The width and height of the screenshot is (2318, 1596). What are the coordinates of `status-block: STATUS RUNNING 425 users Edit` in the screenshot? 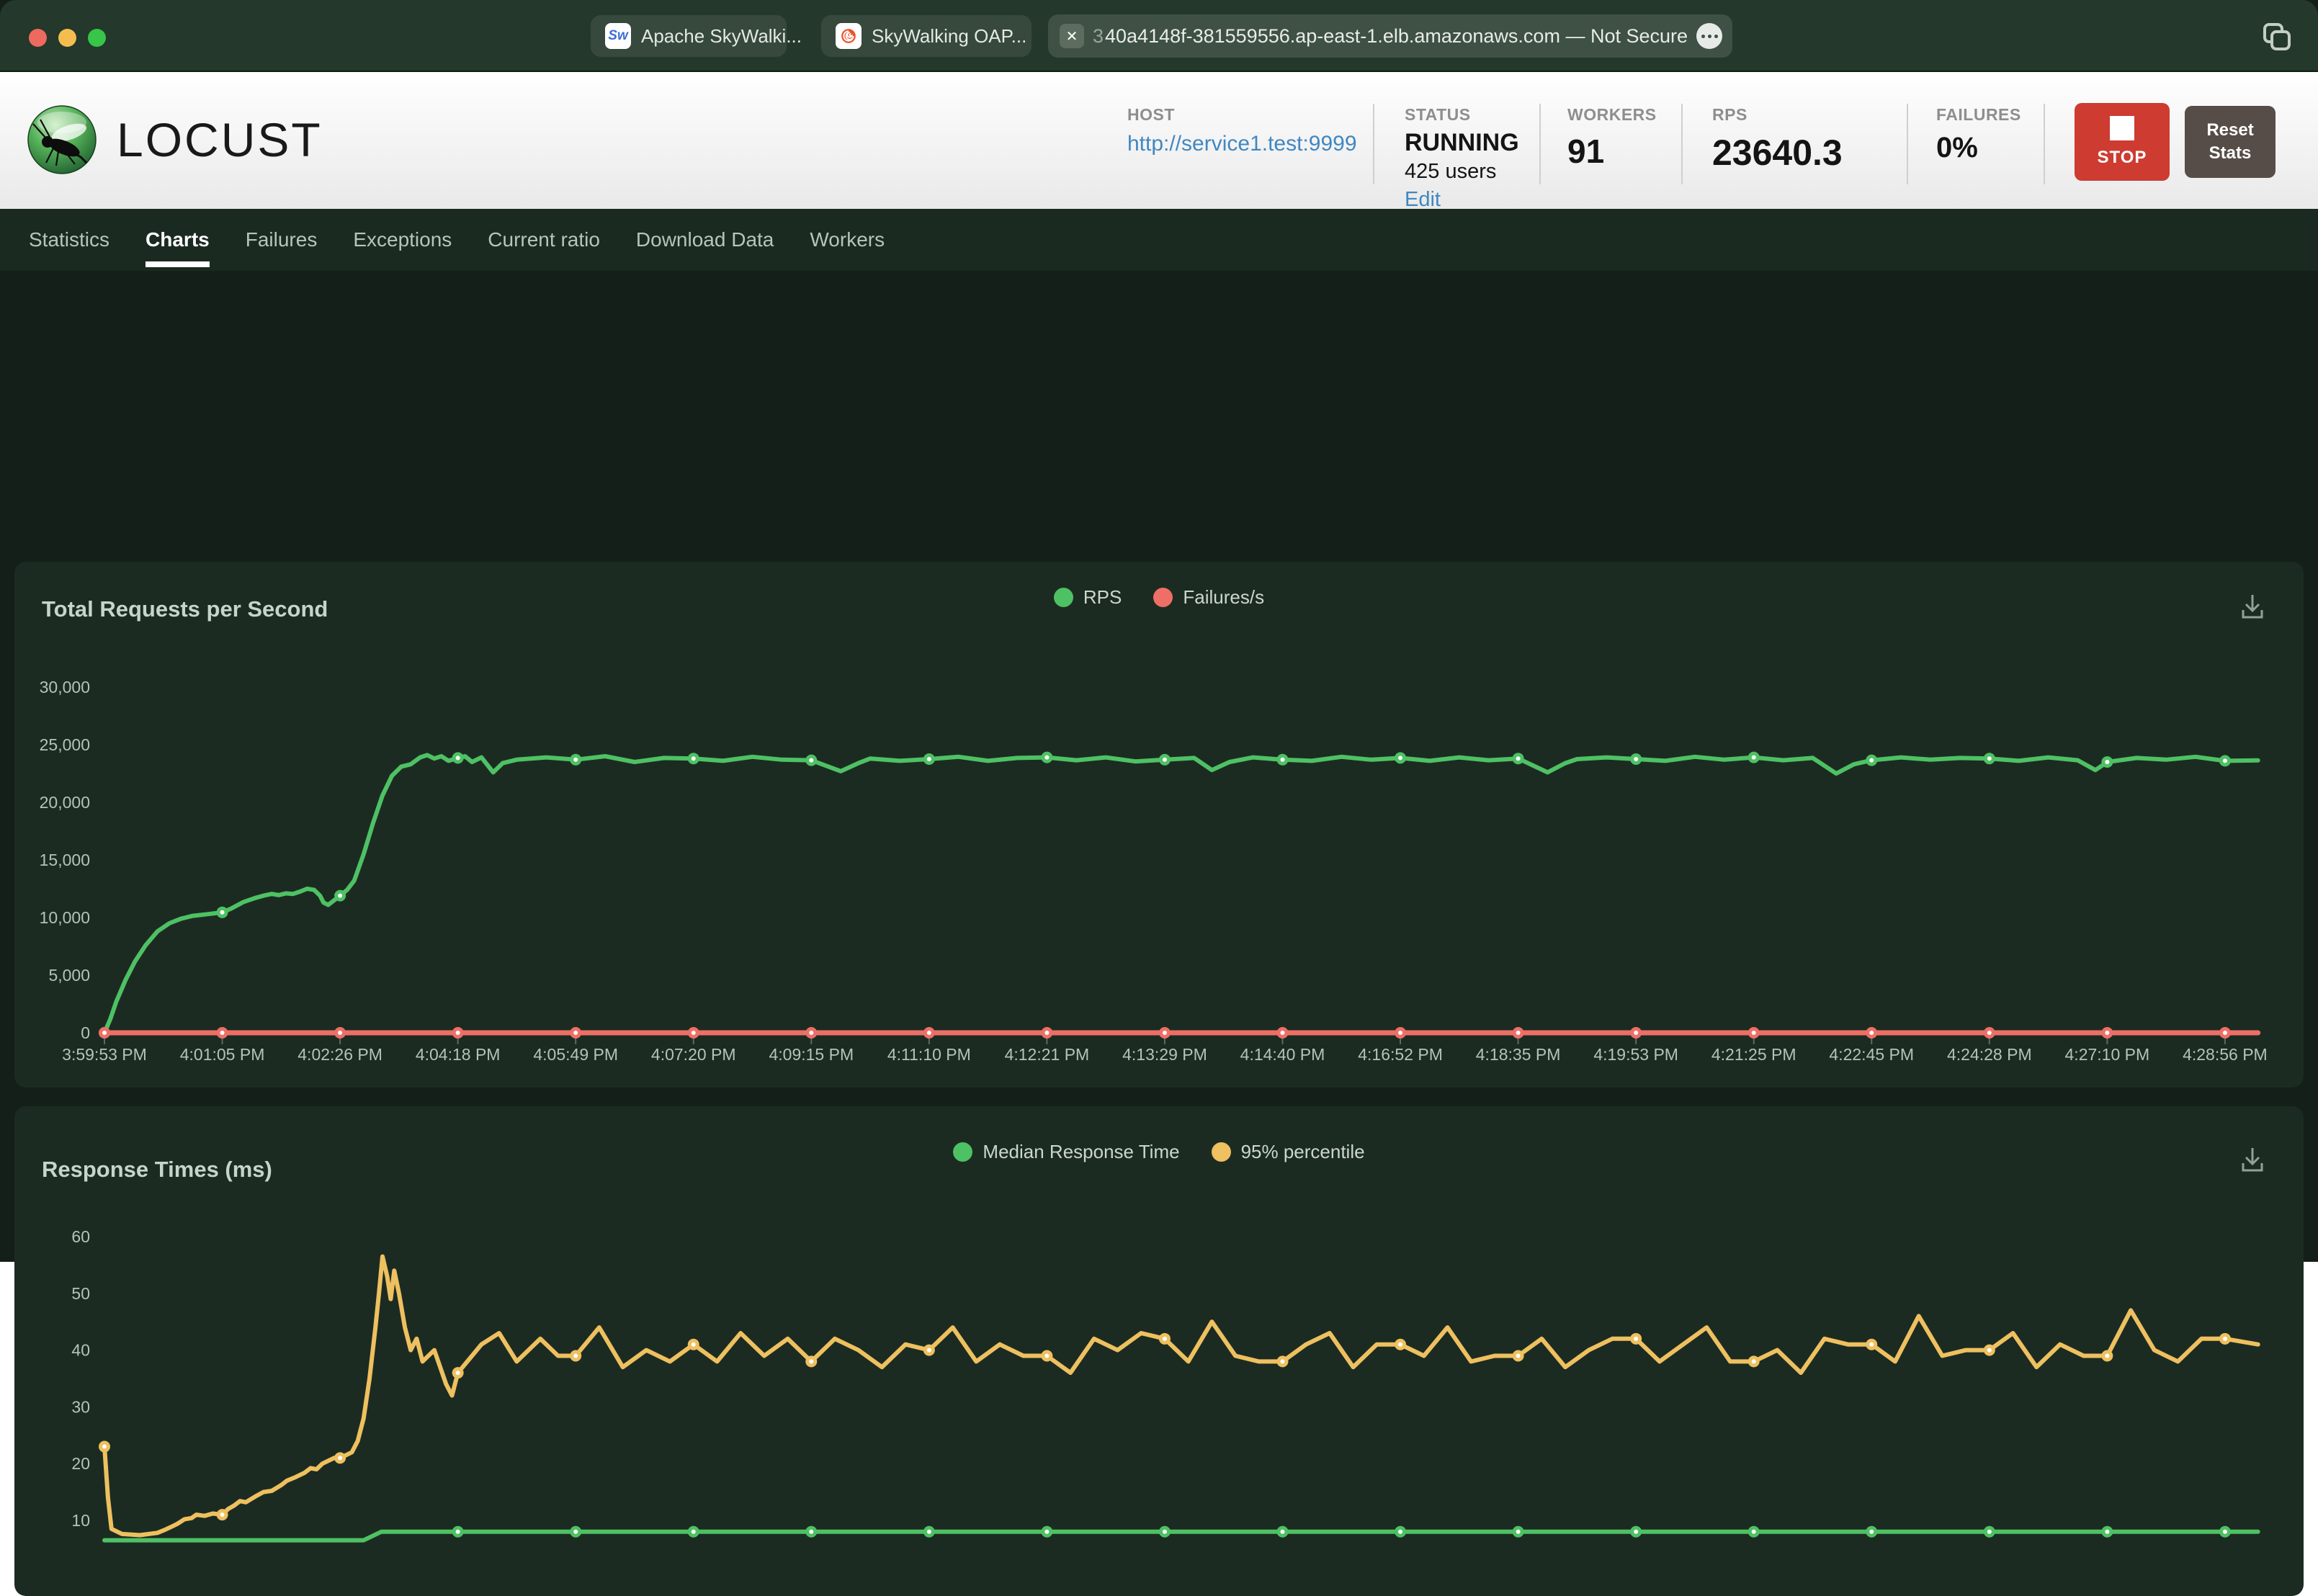 It's located at (1462, 158).